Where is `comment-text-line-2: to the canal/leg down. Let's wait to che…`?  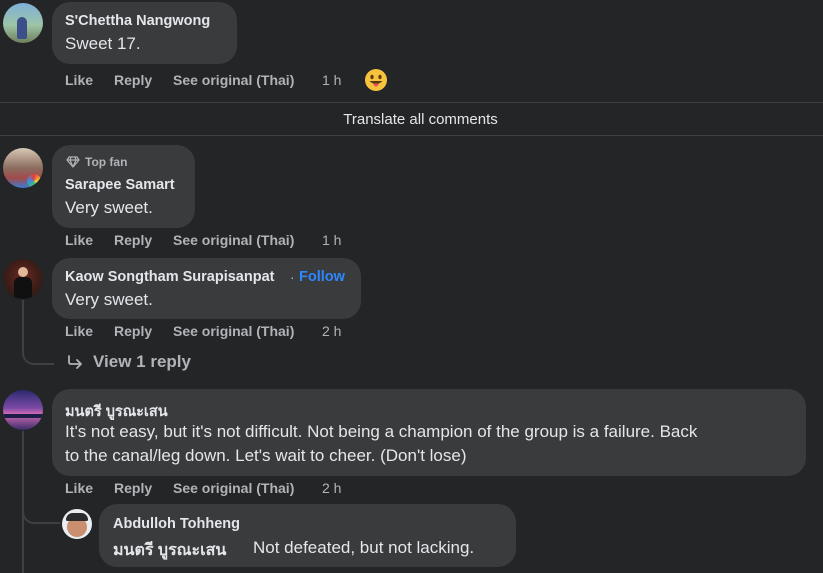 comment-text-line-2: to the canal/leg down. Let's wait to che… is located at coordinates (266, 455).